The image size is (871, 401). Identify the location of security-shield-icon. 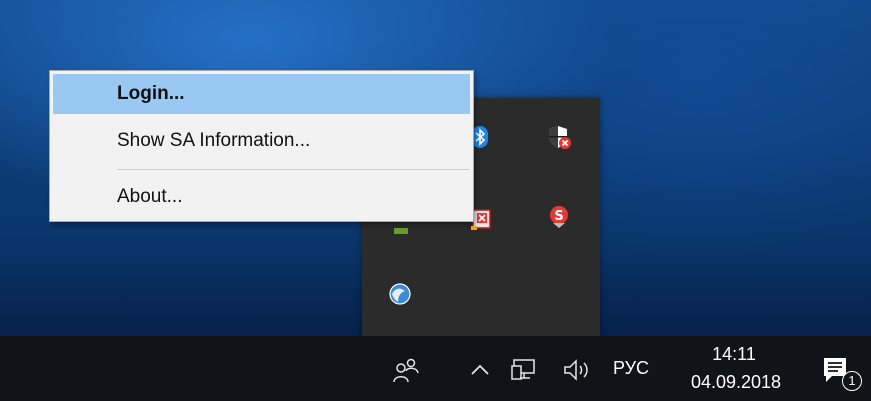
(559, 137).